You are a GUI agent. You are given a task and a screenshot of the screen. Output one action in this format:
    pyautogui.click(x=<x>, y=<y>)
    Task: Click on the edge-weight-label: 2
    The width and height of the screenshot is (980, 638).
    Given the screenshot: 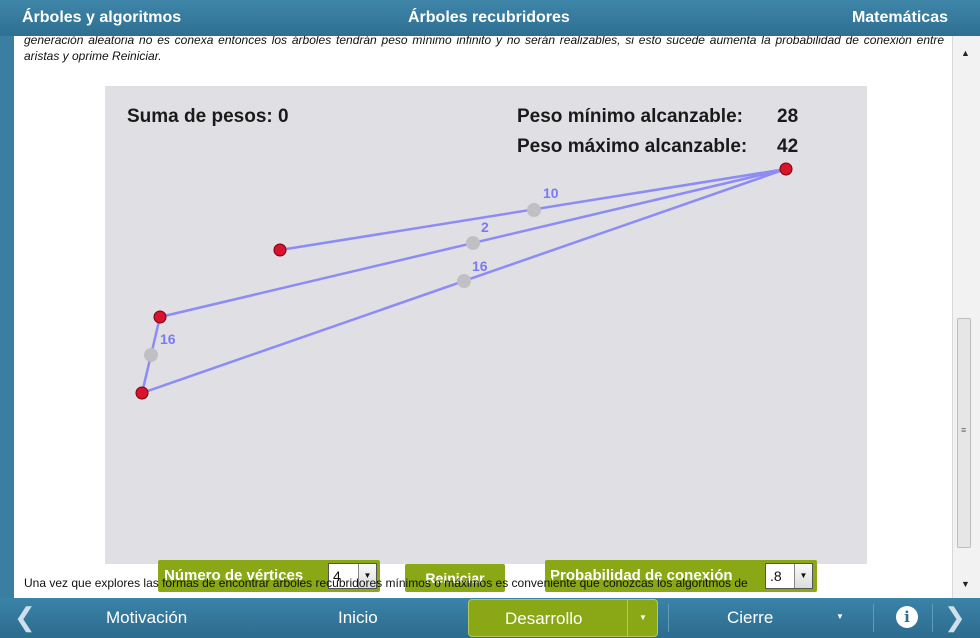 What is the action you would take?
    pyautogui.click(x=485, y=227)
    